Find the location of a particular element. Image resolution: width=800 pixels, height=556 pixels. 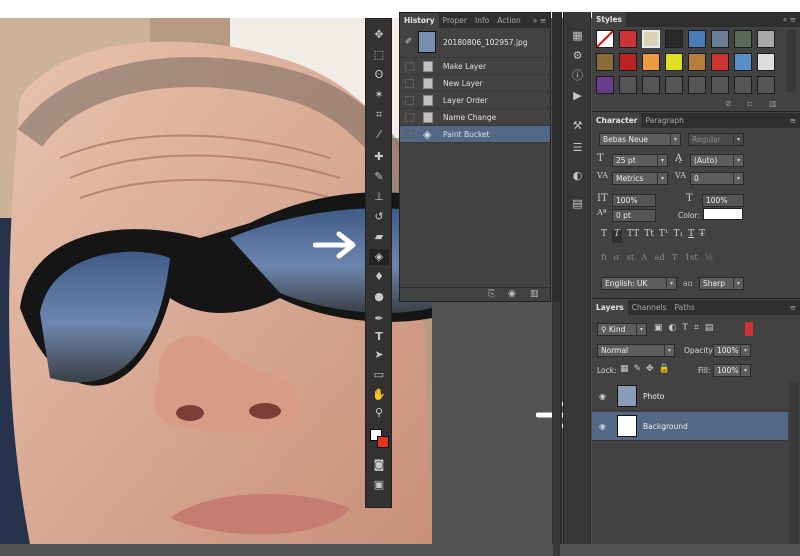

vertical-scale-input: 100% is located at coordinates (634, 200).